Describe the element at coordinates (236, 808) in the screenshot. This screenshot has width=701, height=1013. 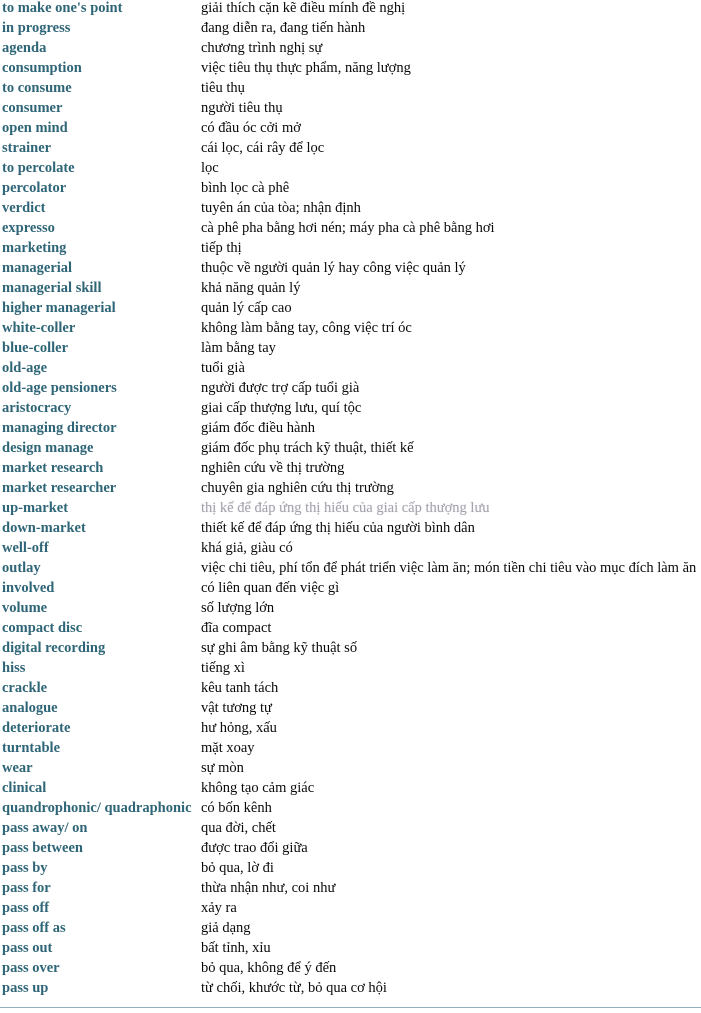
I see `glossary-definition: có bốn kênh` at that location.